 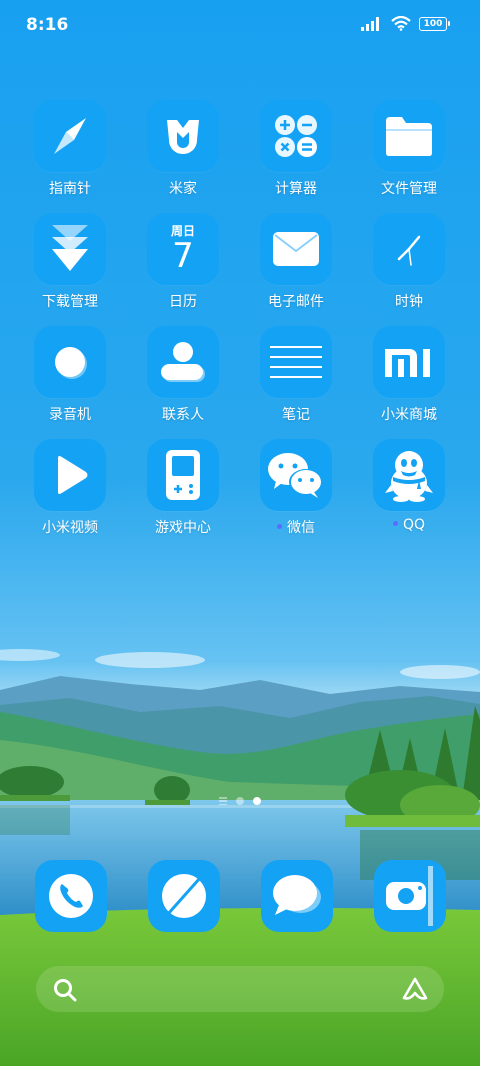 I want to click on app-calendar: 周日 7 日历, so click(x=183, y=262).